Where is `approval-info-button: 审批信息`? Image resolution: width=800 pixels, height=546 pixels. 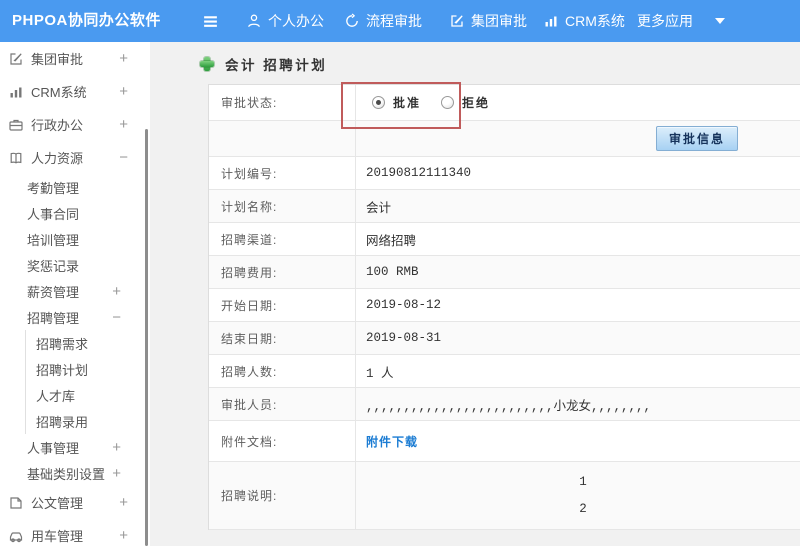 approval-info-button: 审批信息 is located at coordinates (696, 138).